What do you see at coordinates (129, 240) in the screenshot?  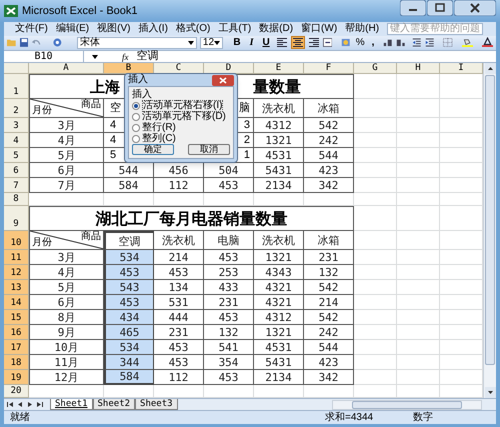 I see `table-cell: 空调` at bounding box center [129, 240].